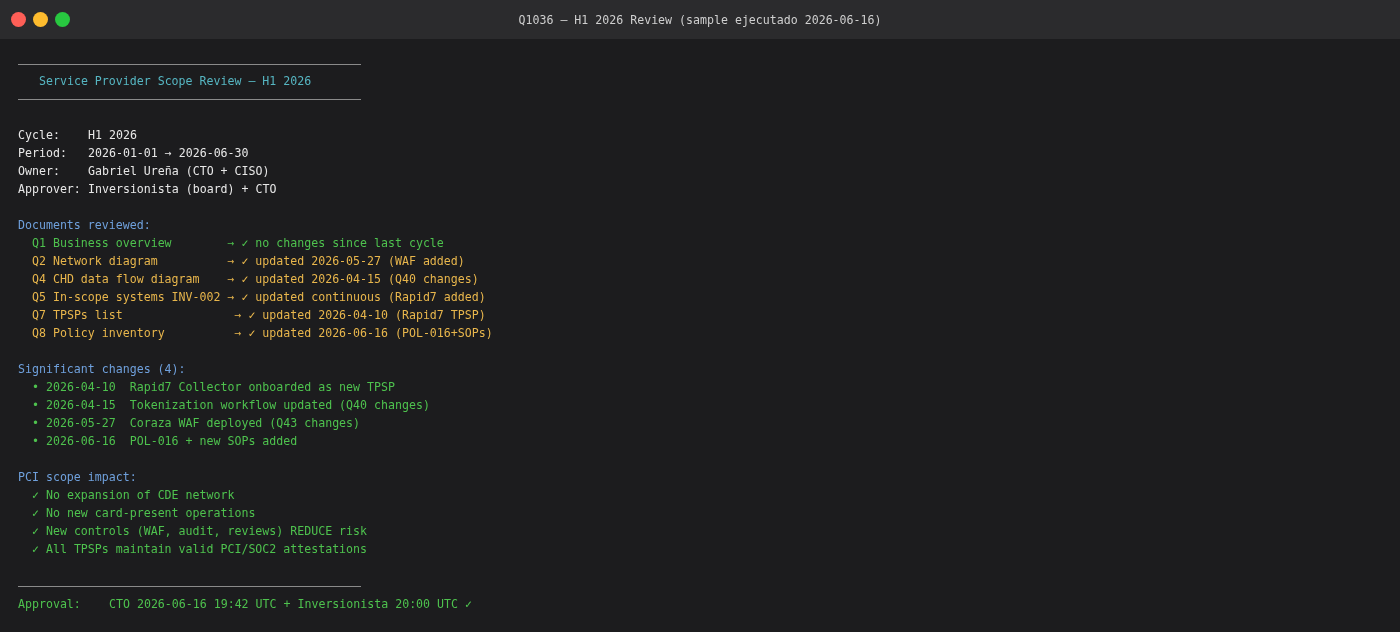 The image size is (1400, 632). What do you see at coordinates (262, 333) in the screenshot?
I see `output-line: Q8 Policy inventory → ✓ updated 2026-06-16 (POL-016+SOPs)` at bounding box center [262, 333].